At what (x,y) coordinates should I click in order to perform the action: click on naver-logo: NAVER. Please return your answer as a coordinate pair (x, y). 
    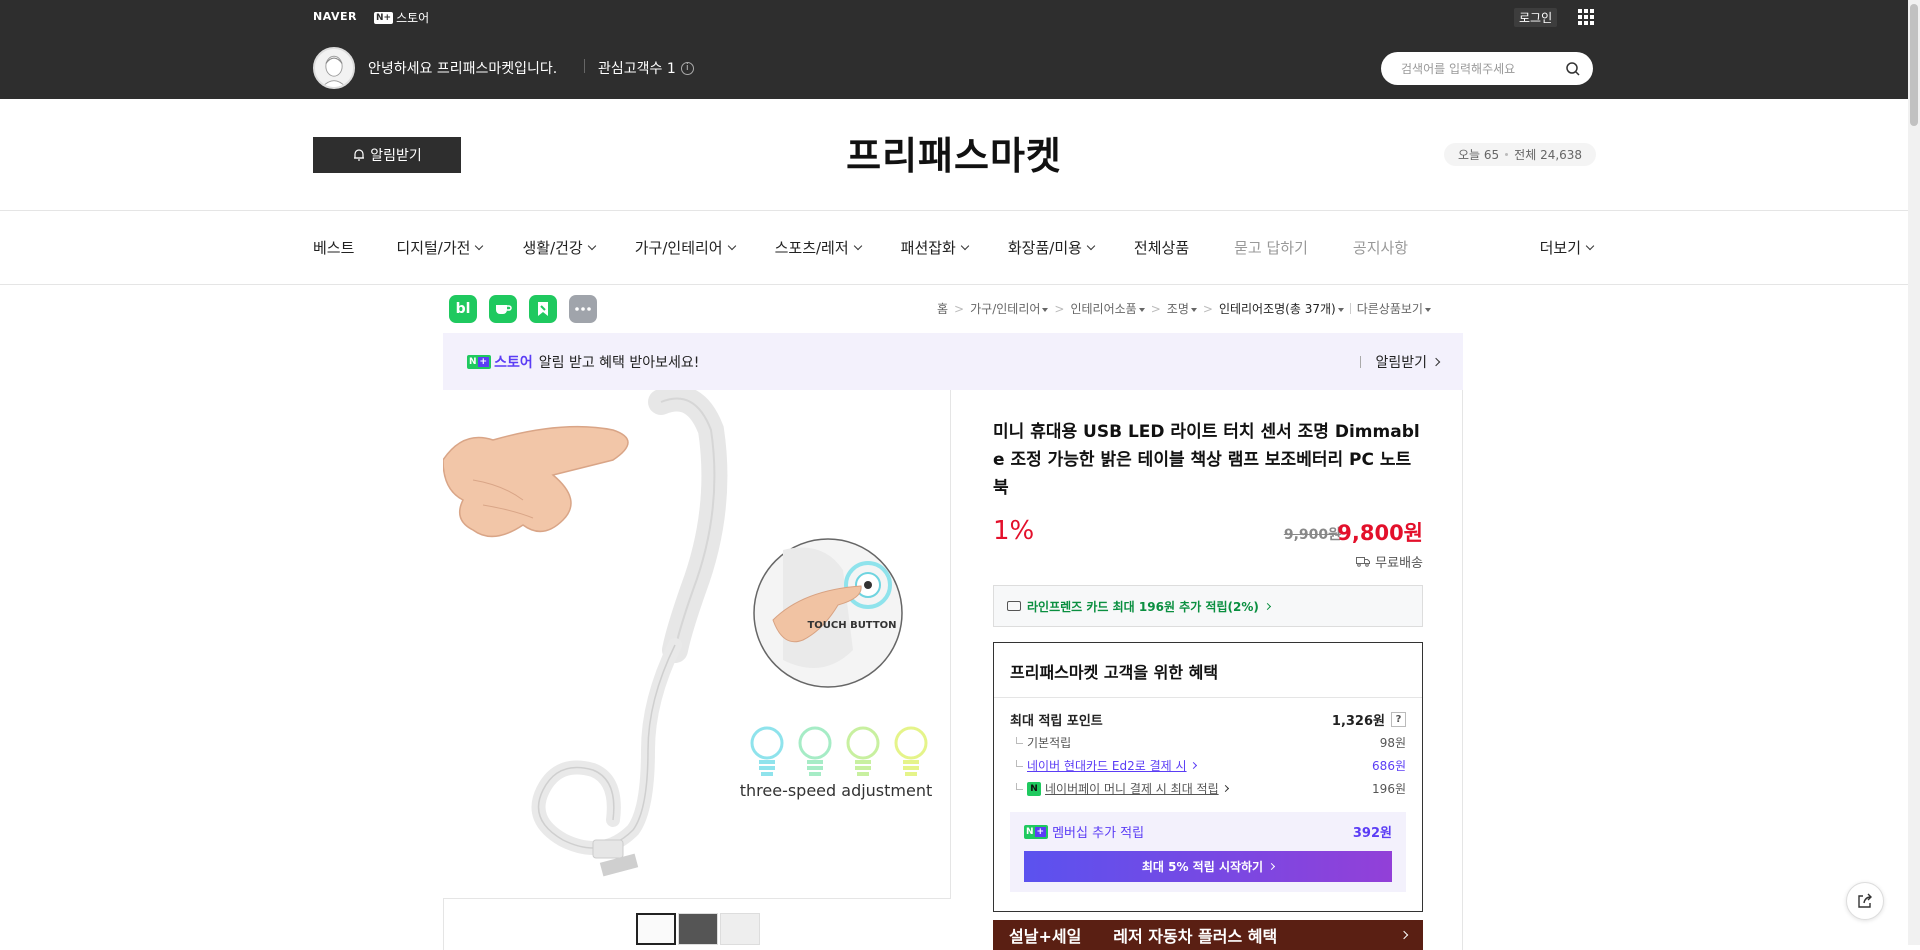
    Looking at the image, I should click on (335, 16).